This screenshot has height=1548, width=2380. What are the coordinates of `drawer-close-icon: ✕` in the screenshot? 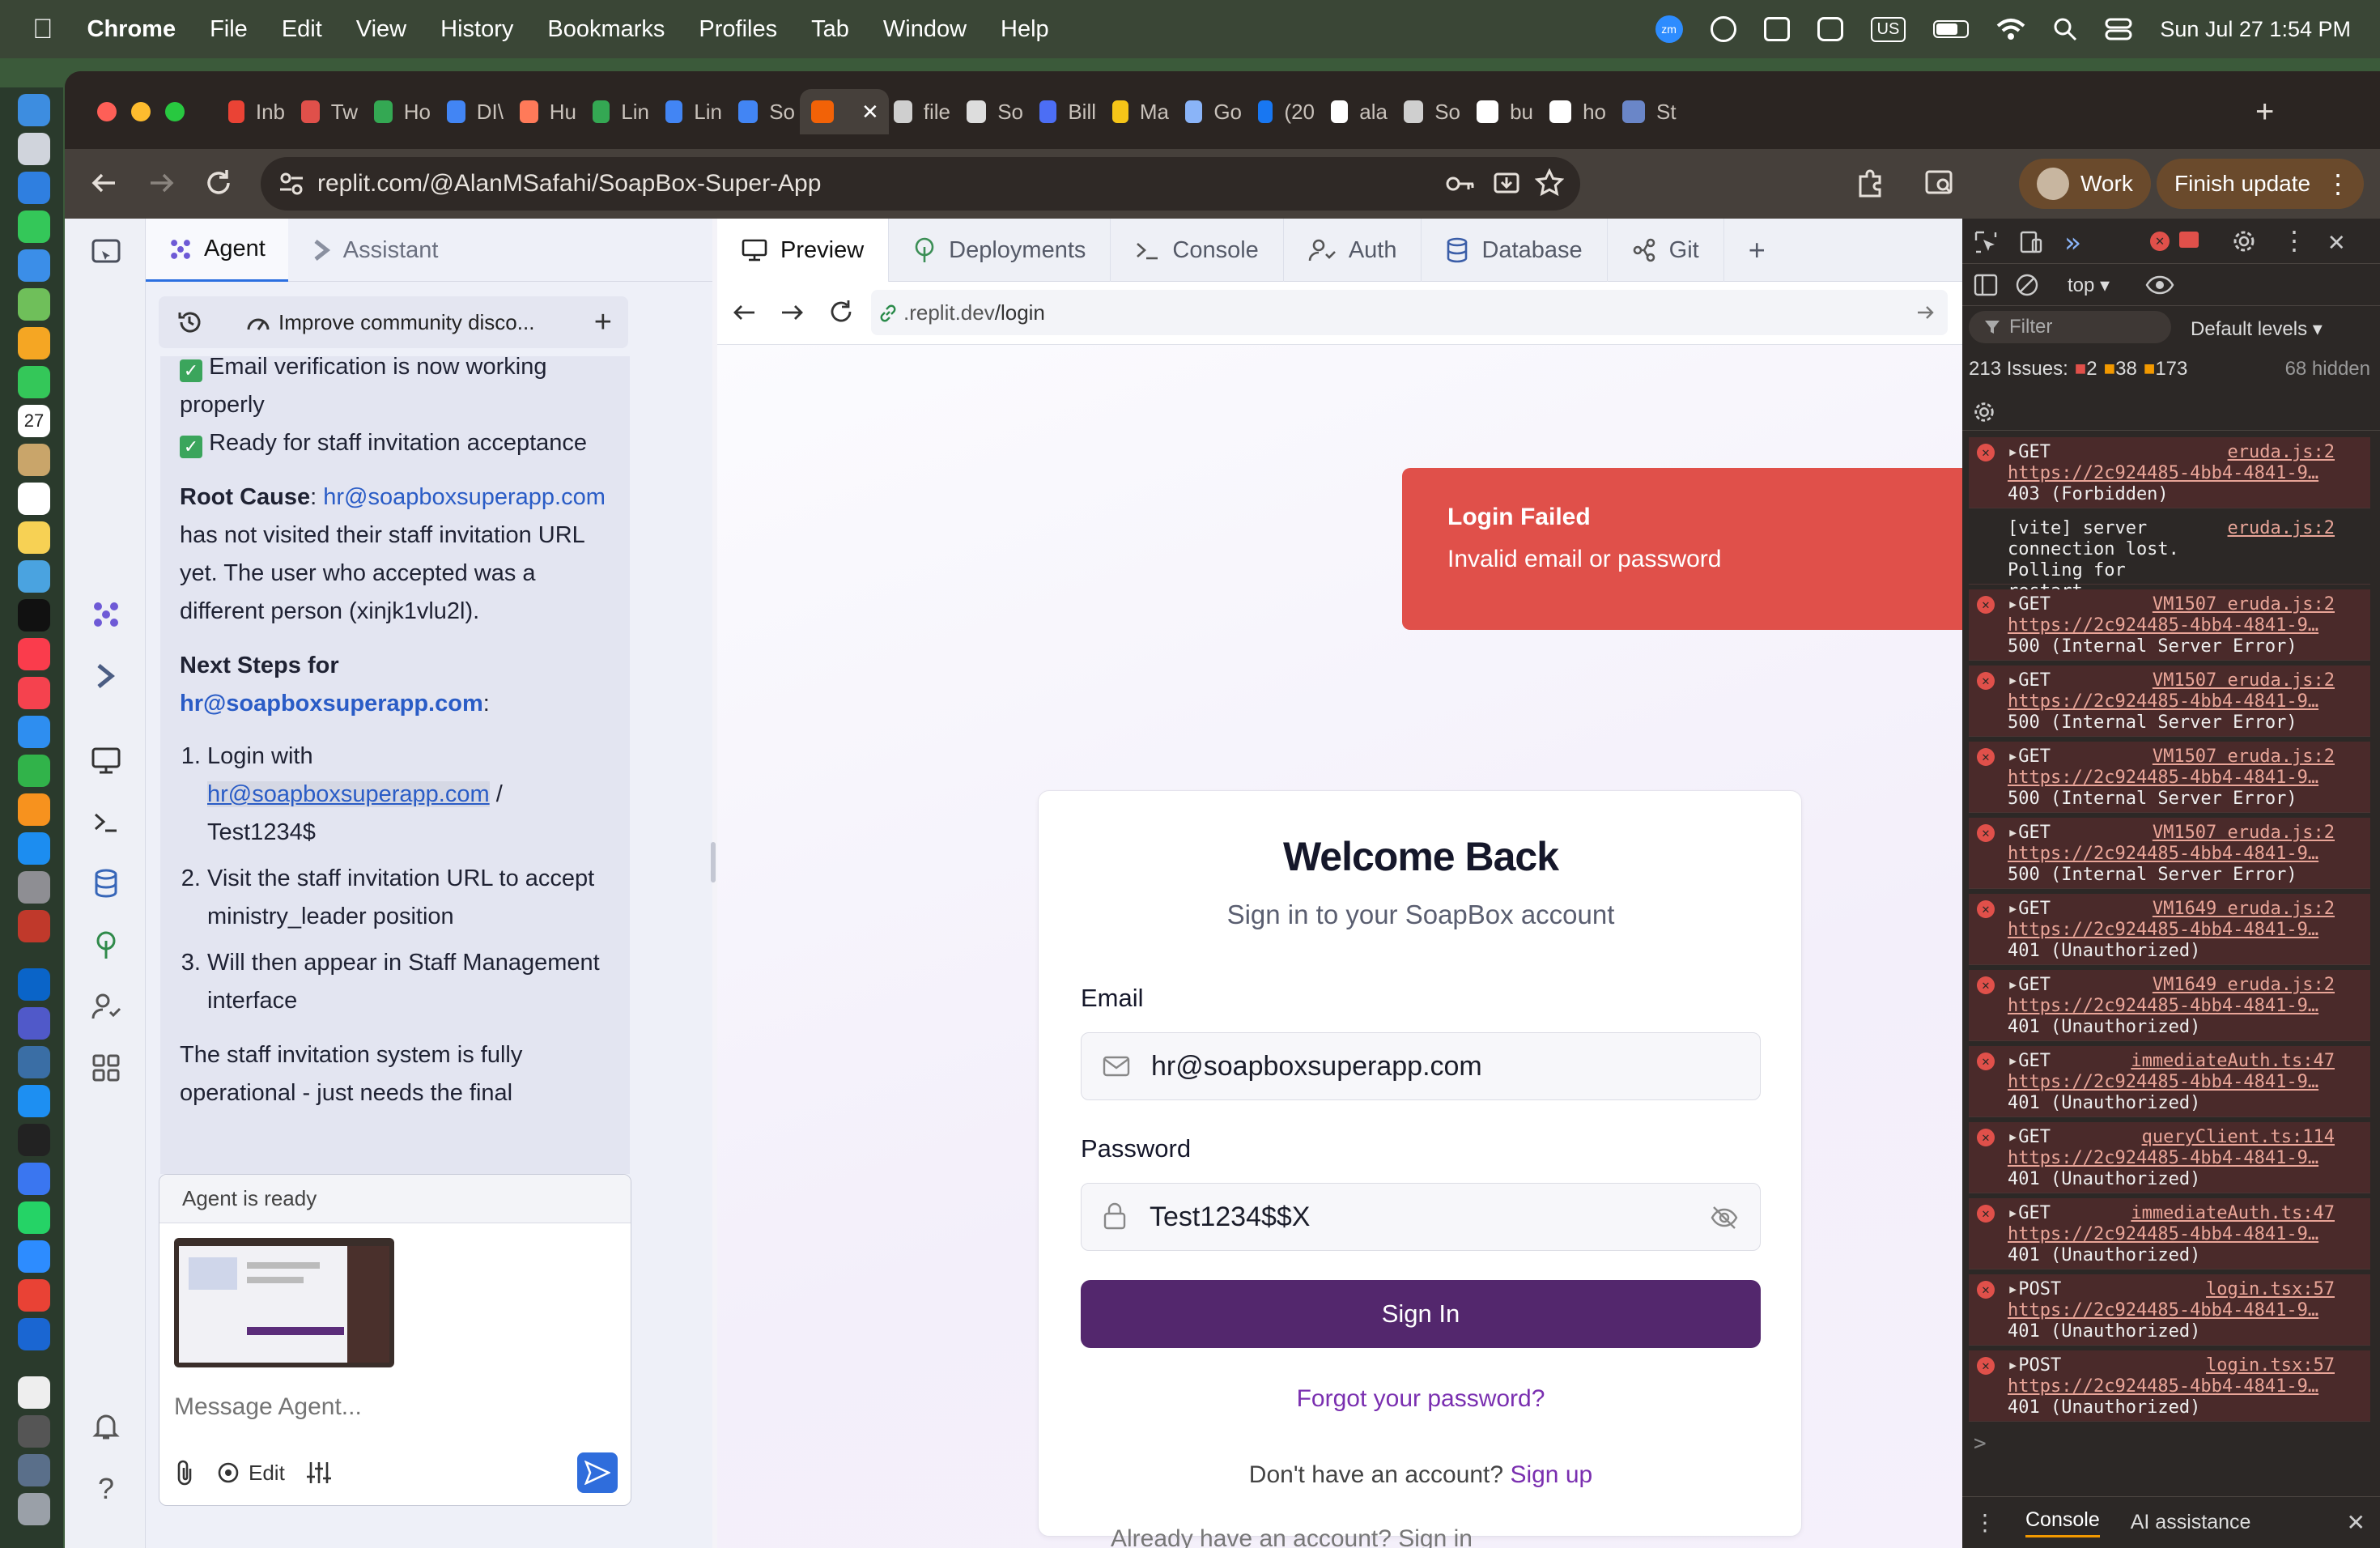 It's located at (2356, 1523).